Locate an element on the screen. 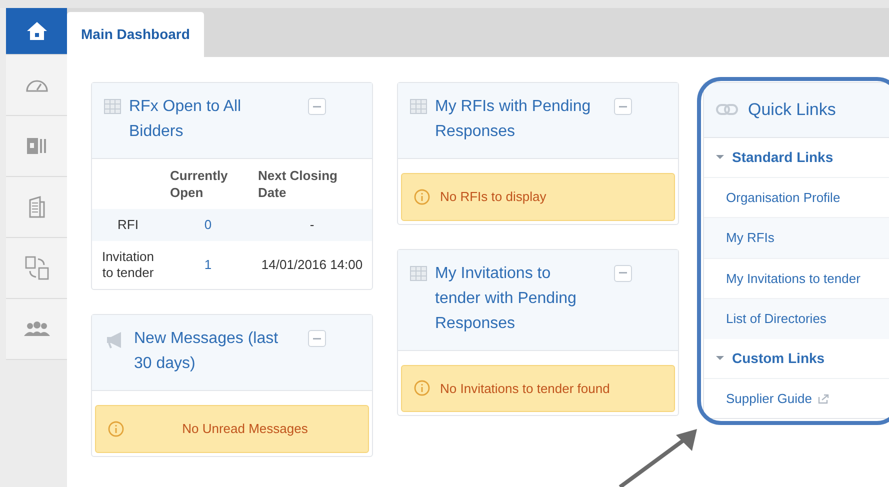 This screenshot has width=889, height=487. link: Supplier Guide is located at coordinates (796, 398).